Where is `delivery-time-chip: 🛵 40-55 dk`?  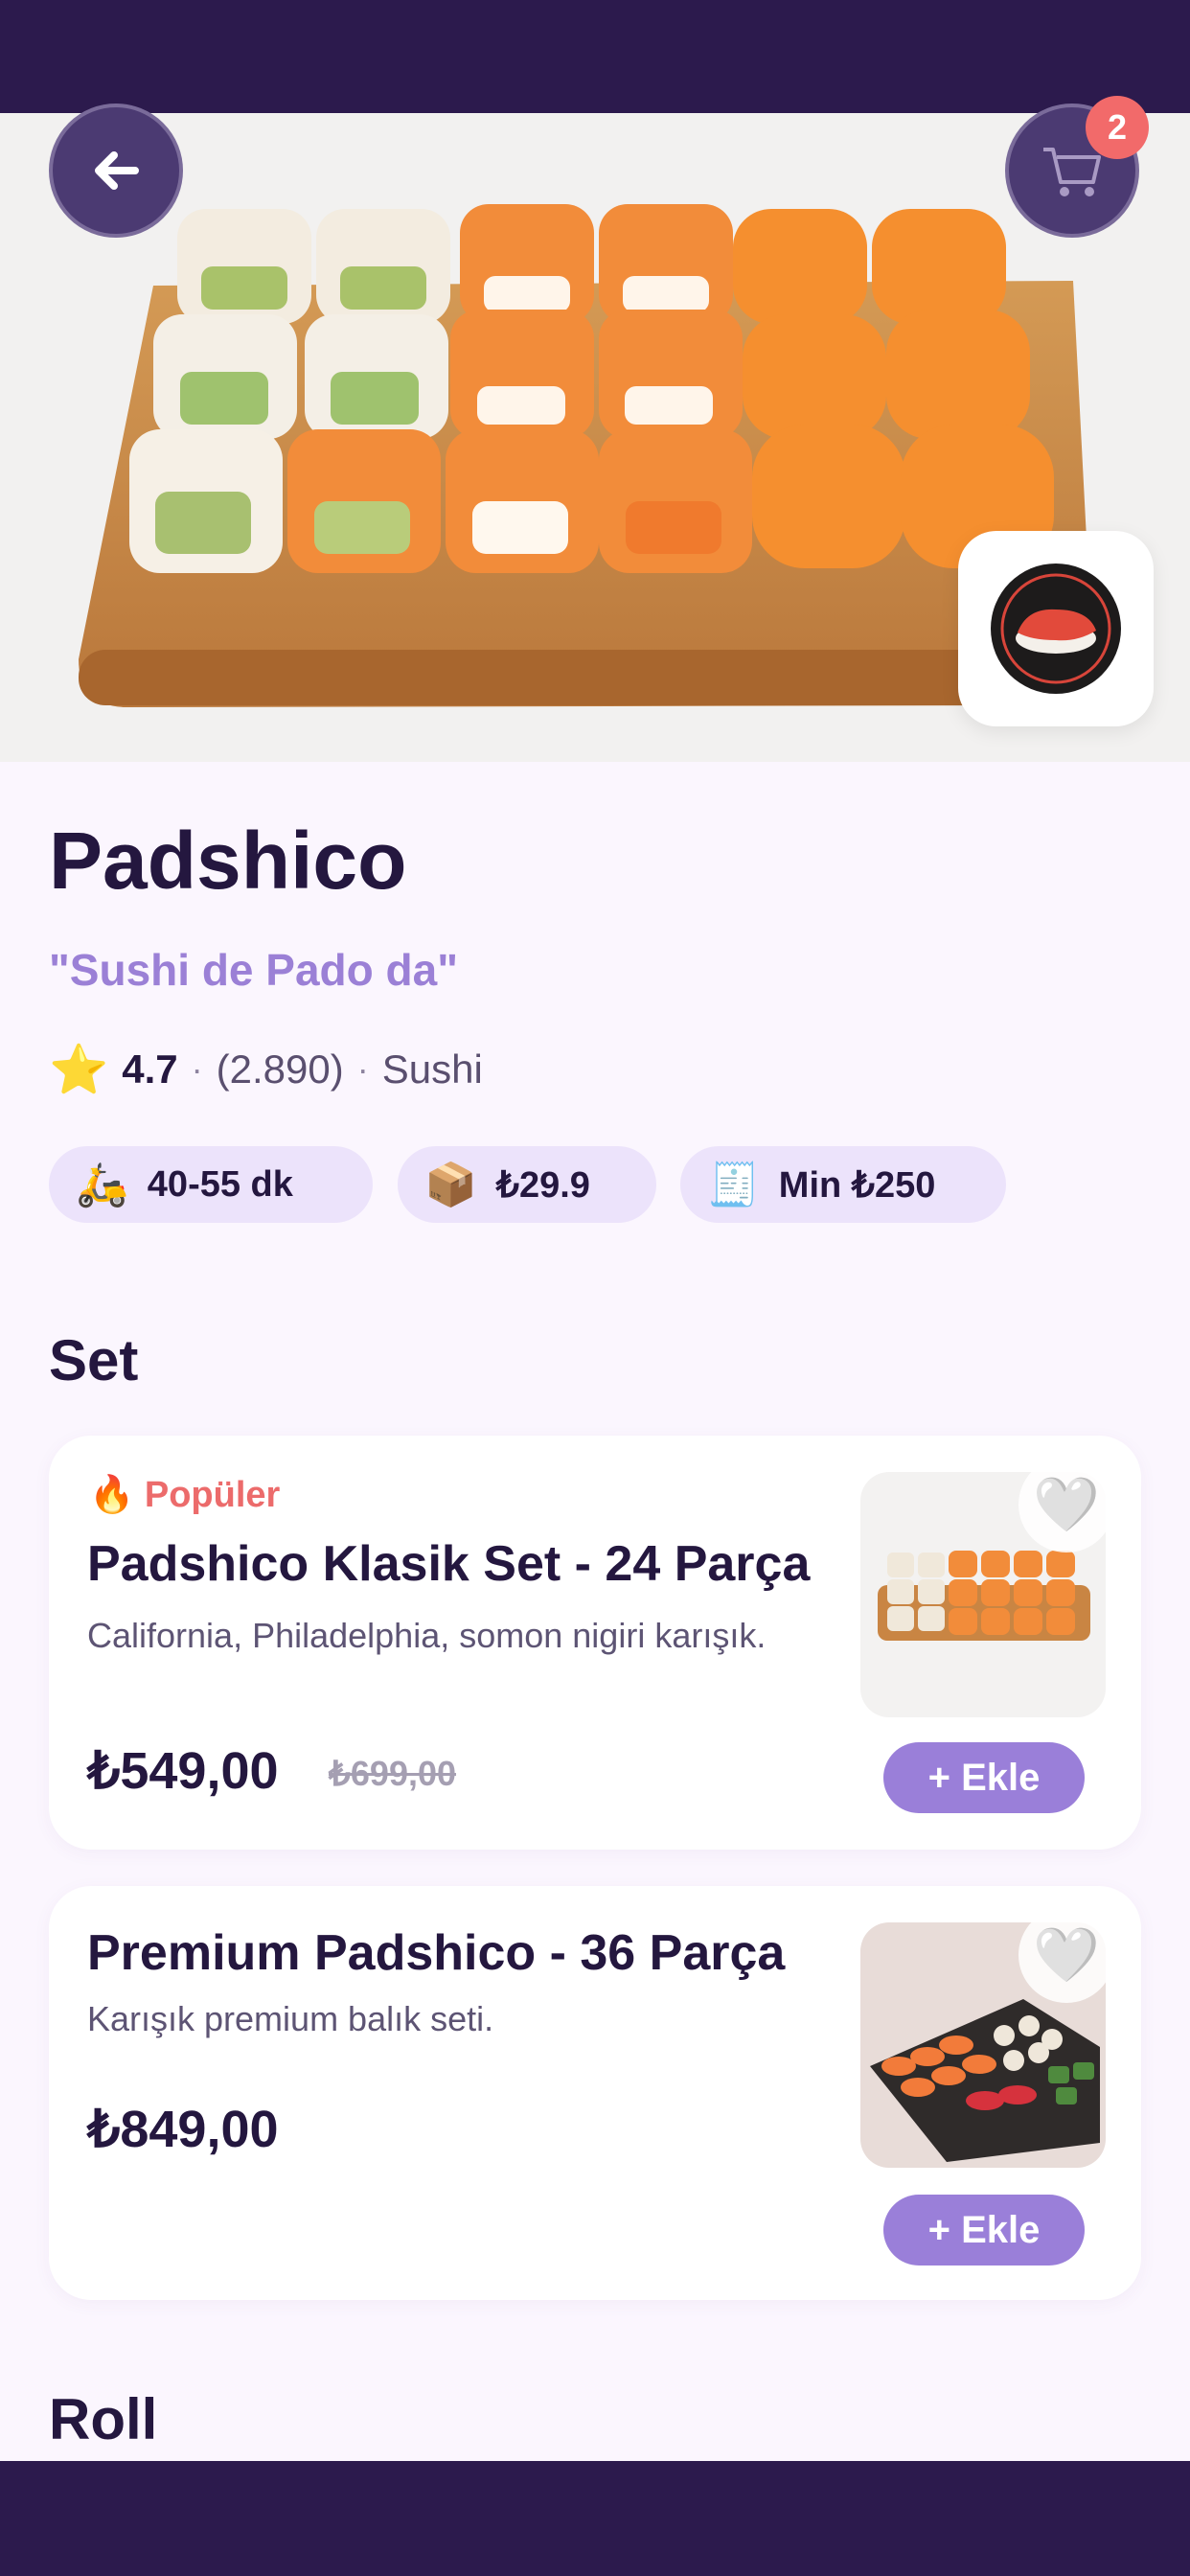 delivery-time-chip: 🛵 40-55 dk is located at coordinates (211, 1184).